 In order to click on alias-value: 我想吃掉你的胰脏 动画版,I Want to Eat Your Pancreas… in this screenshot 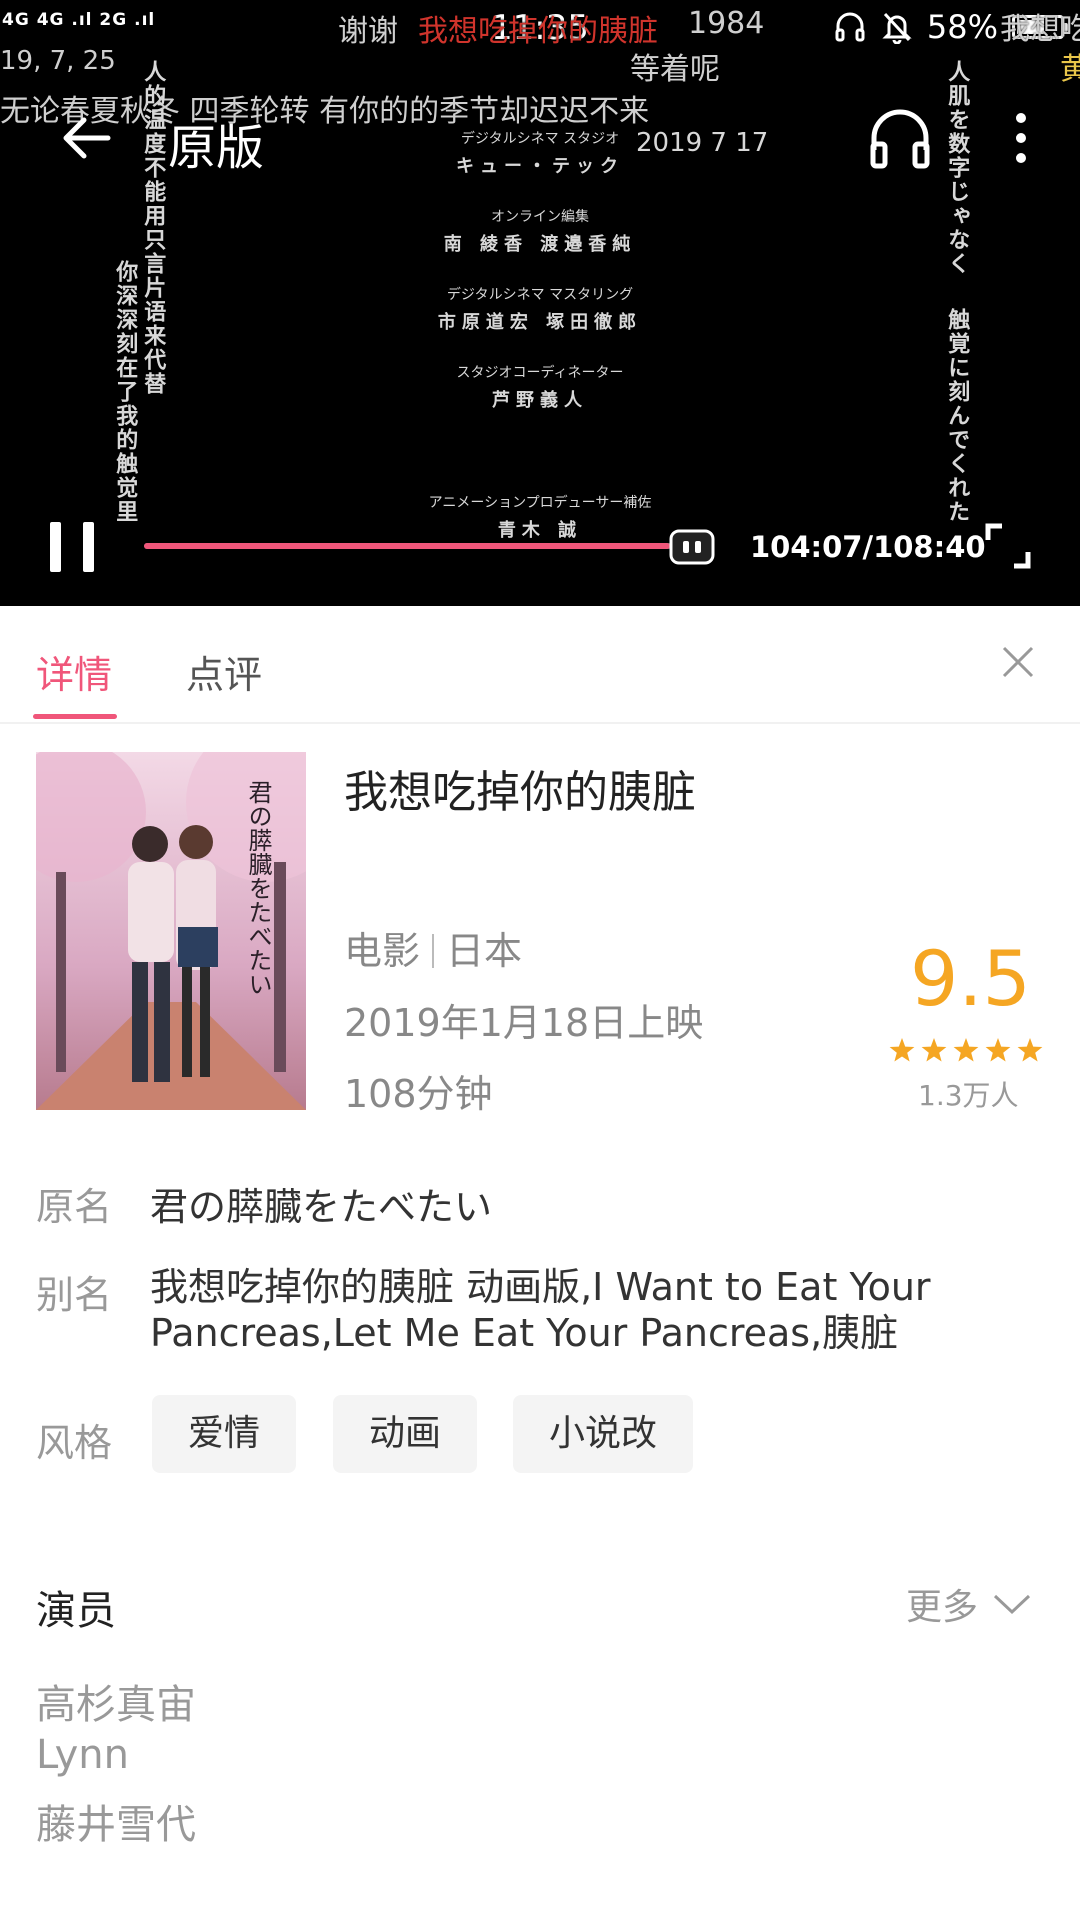, I will do `click(540, 1310)`.